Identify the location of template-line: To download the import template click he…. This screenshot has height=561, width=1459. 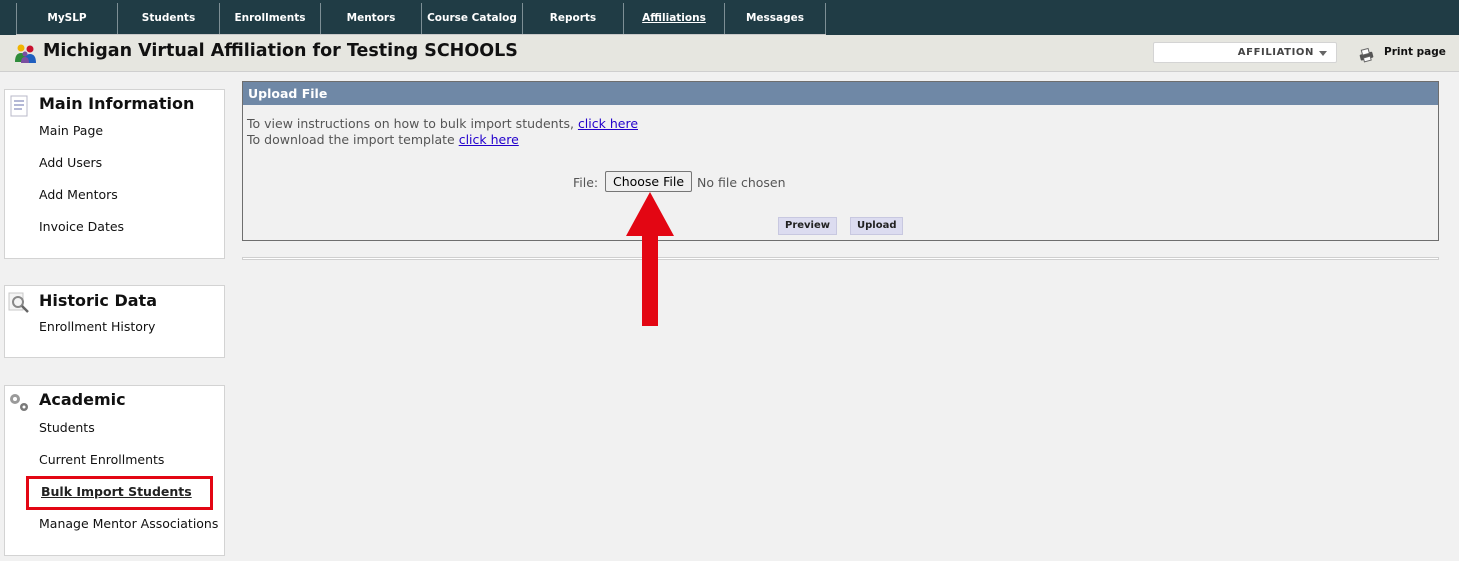
(383, 139).